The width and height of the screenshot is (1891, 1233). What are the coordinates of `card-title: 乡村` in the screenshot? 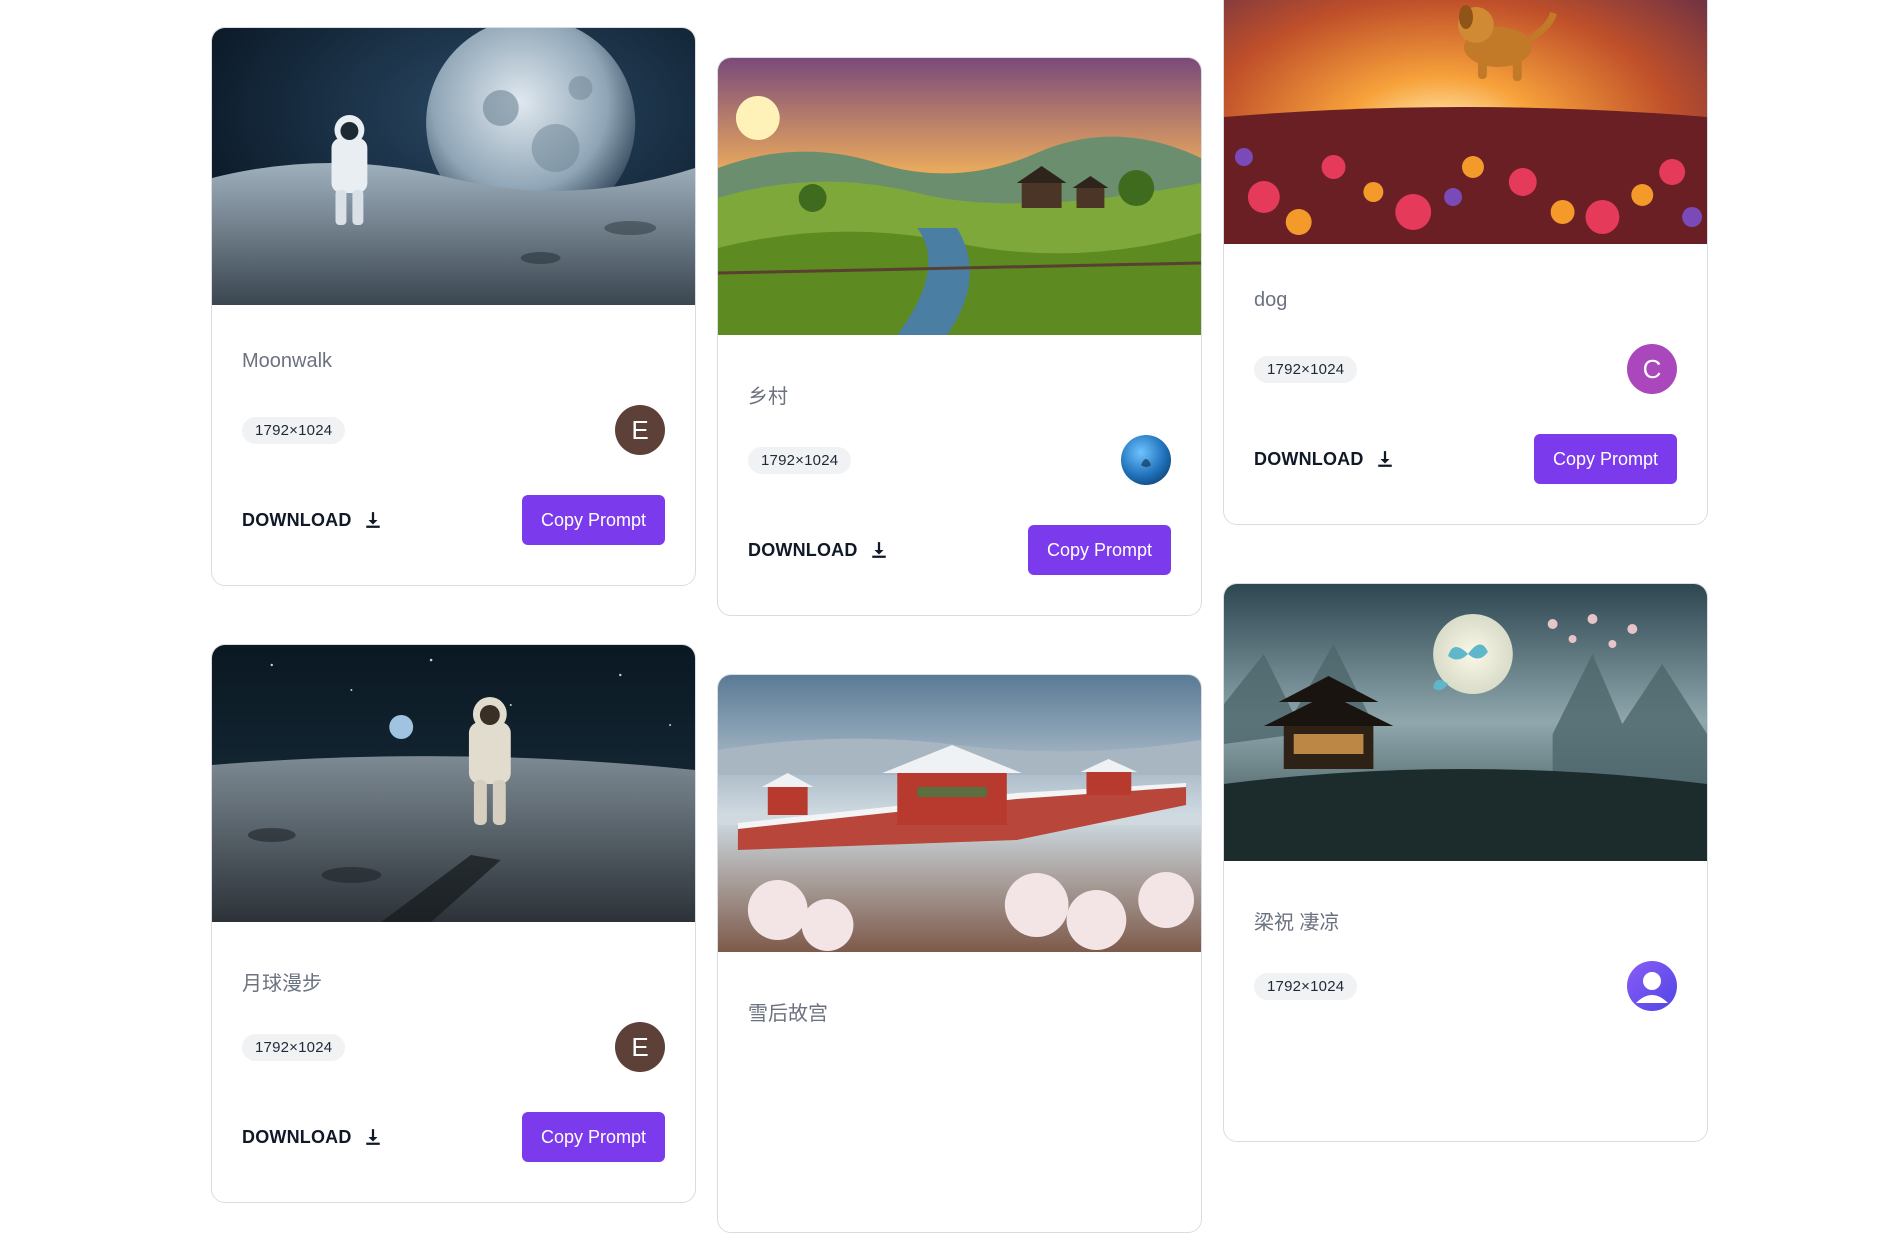 It's located at (768, 397).